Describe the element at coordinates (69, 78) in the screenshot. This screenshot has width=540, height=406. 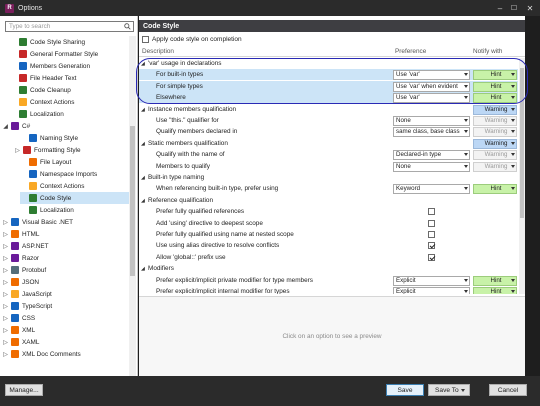
I see `tree-item: File Header Text` at that location.